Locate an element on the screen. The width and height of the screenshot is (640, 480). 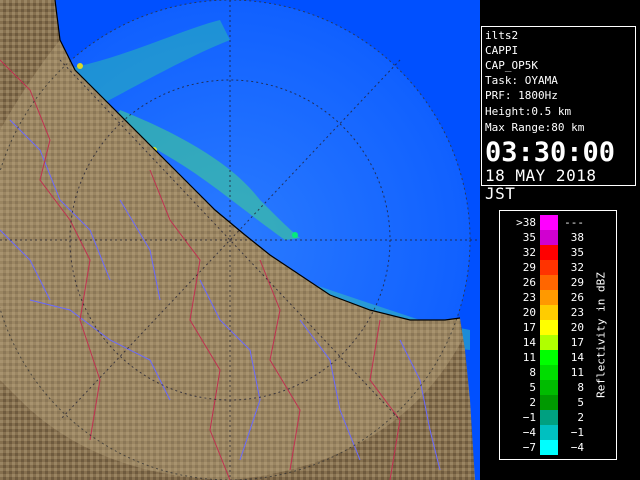
legend-lower-value: −7 is located at coordinates (529, 447).